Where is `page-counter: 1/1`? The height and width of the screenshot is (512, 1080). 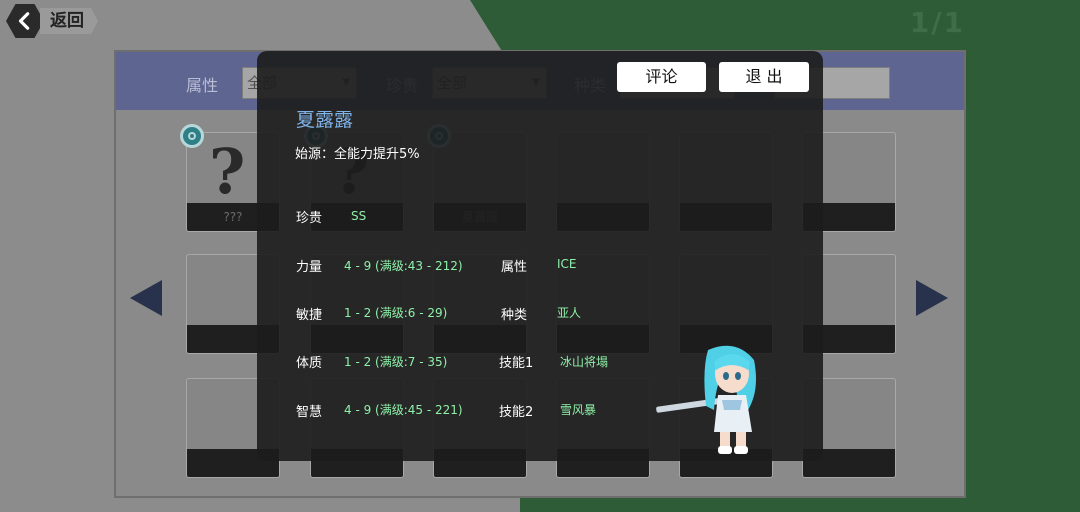
page-counter: 1/1 is located at coordinates (937, 22).